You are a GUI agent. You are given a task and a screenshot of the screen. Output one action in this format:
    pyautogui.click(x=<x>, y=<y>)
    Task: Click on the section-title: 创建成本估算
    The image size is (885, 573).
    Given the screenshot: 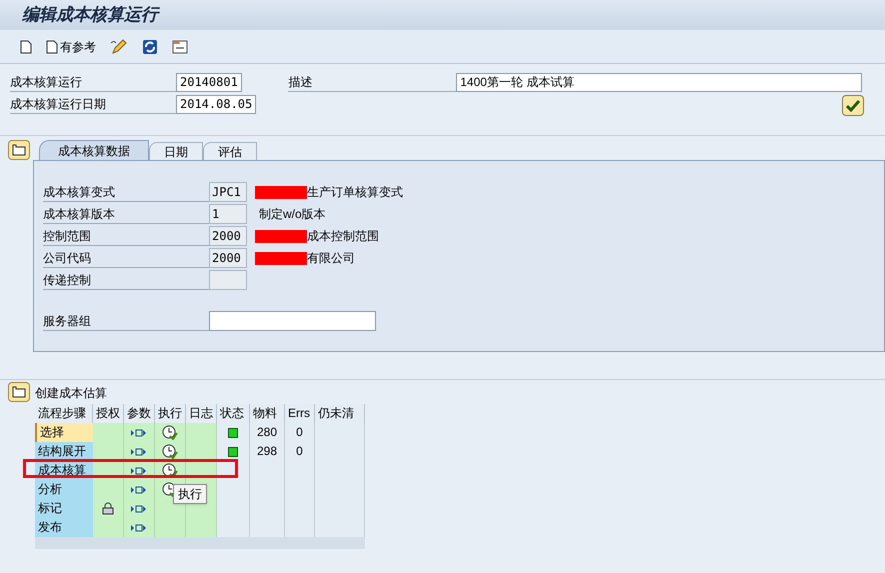 What is the action you would take?
    pyautogui.click(x=71, y=393)
    